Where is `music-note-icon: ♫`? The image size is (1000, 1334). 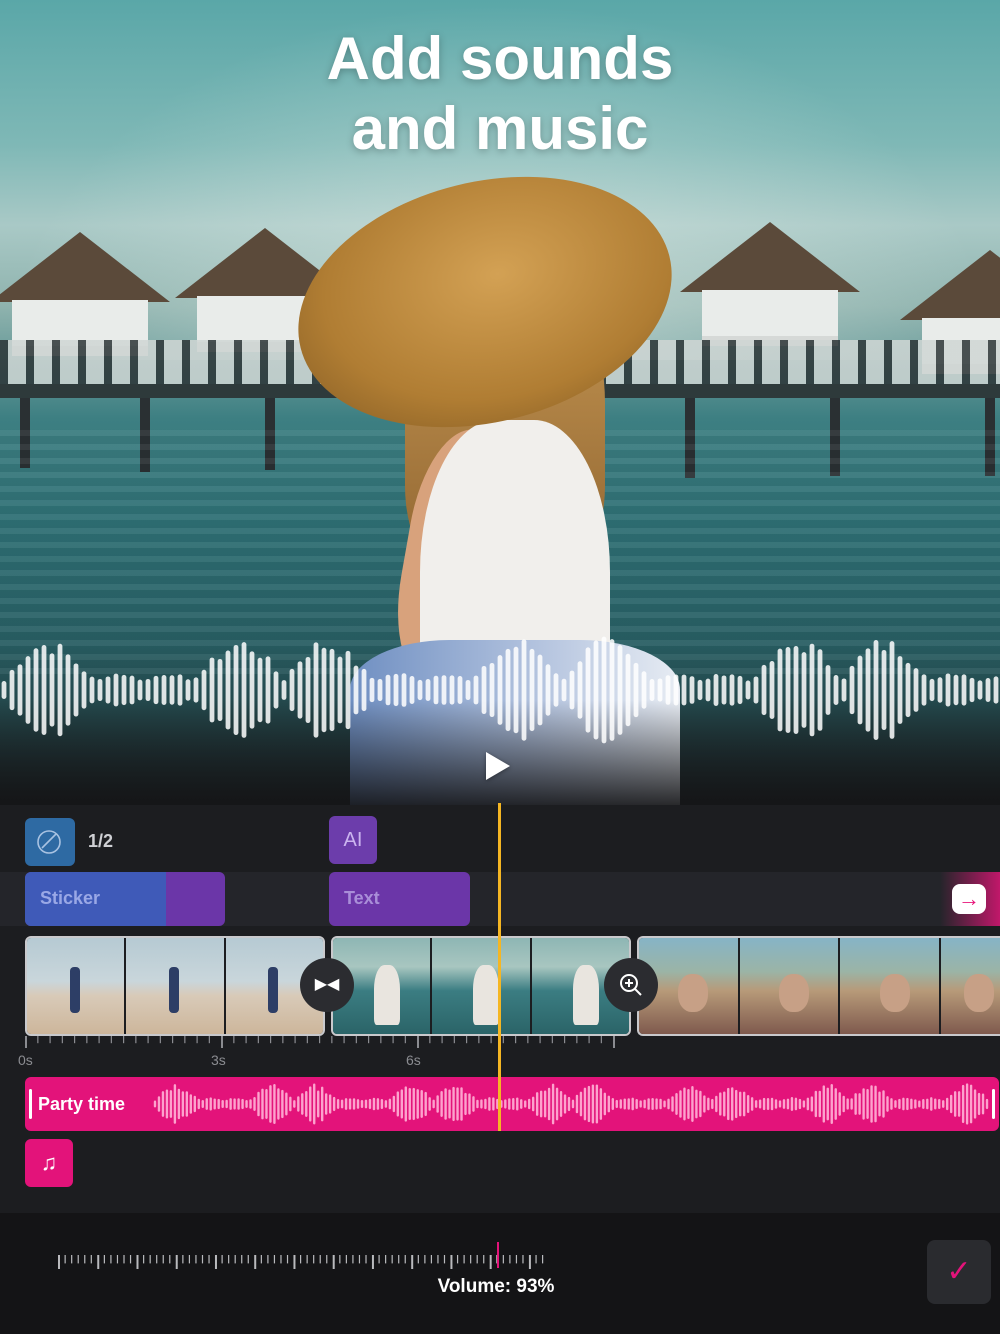 music-note-icon: ♫ is located at coordinates (49, 1163).